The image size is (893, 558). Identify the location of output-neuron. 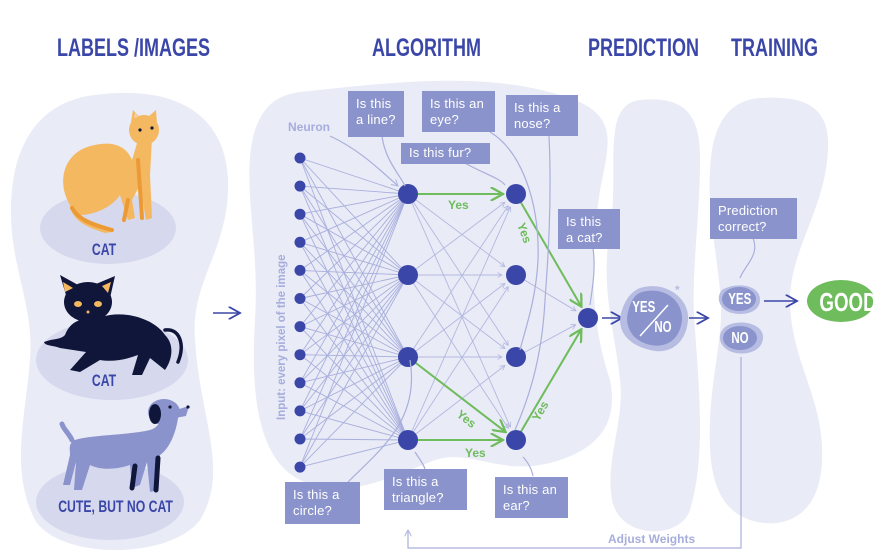
(588, 318).